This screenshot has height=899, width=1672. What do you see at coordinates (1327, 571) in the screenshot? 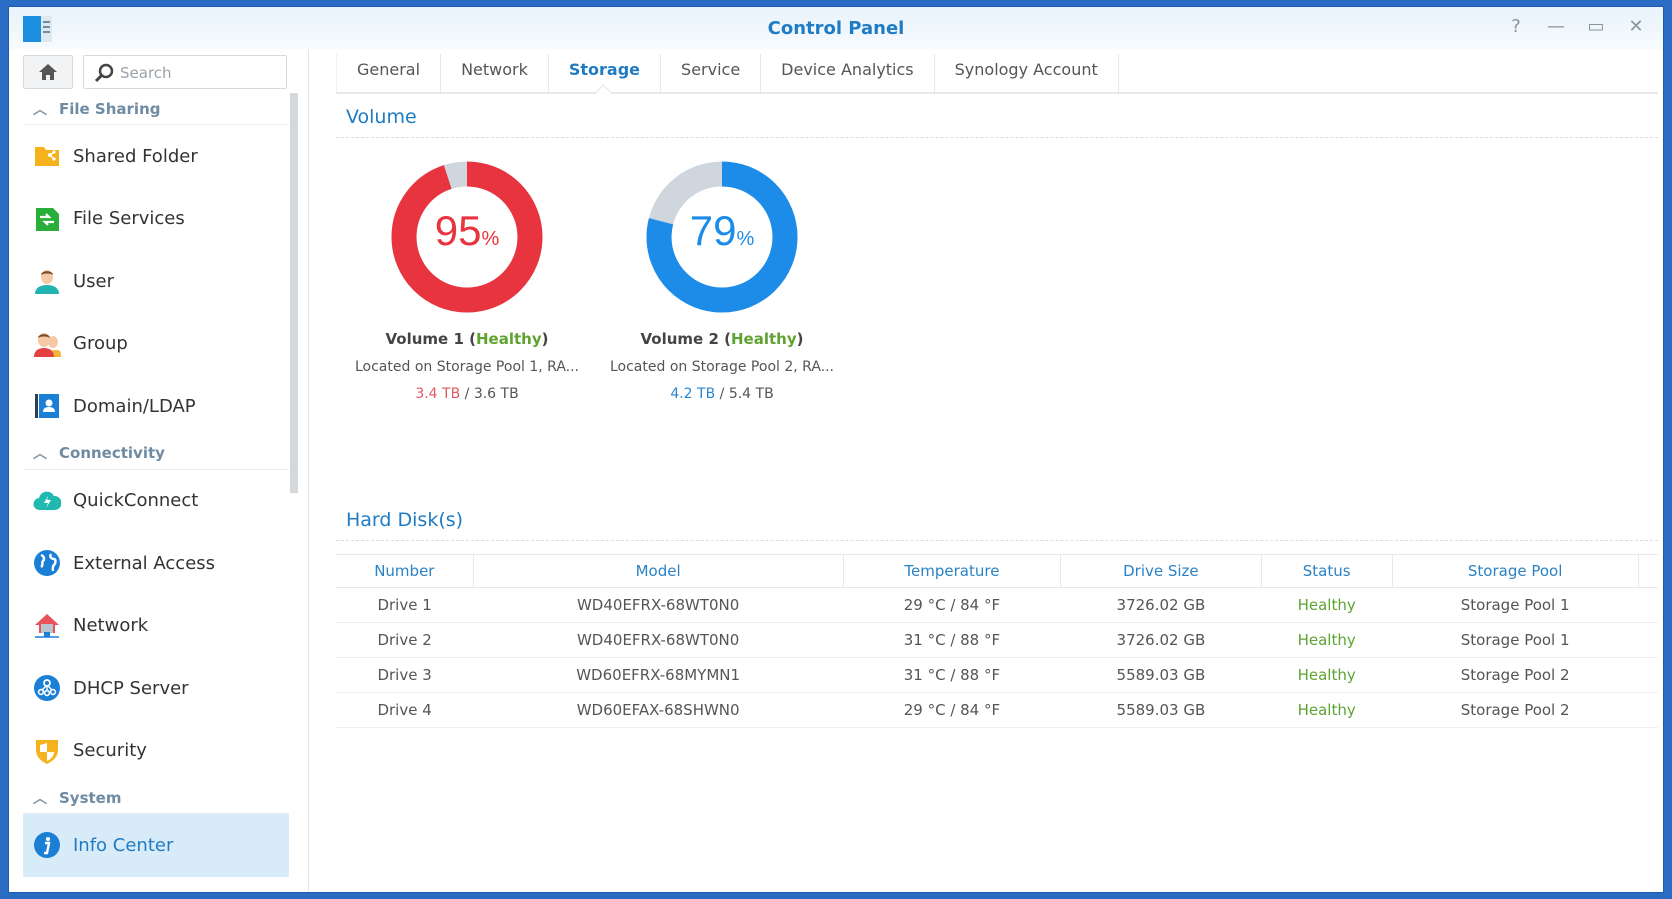
I see `column-header-status: Status` at bounding box center [1327, 571].